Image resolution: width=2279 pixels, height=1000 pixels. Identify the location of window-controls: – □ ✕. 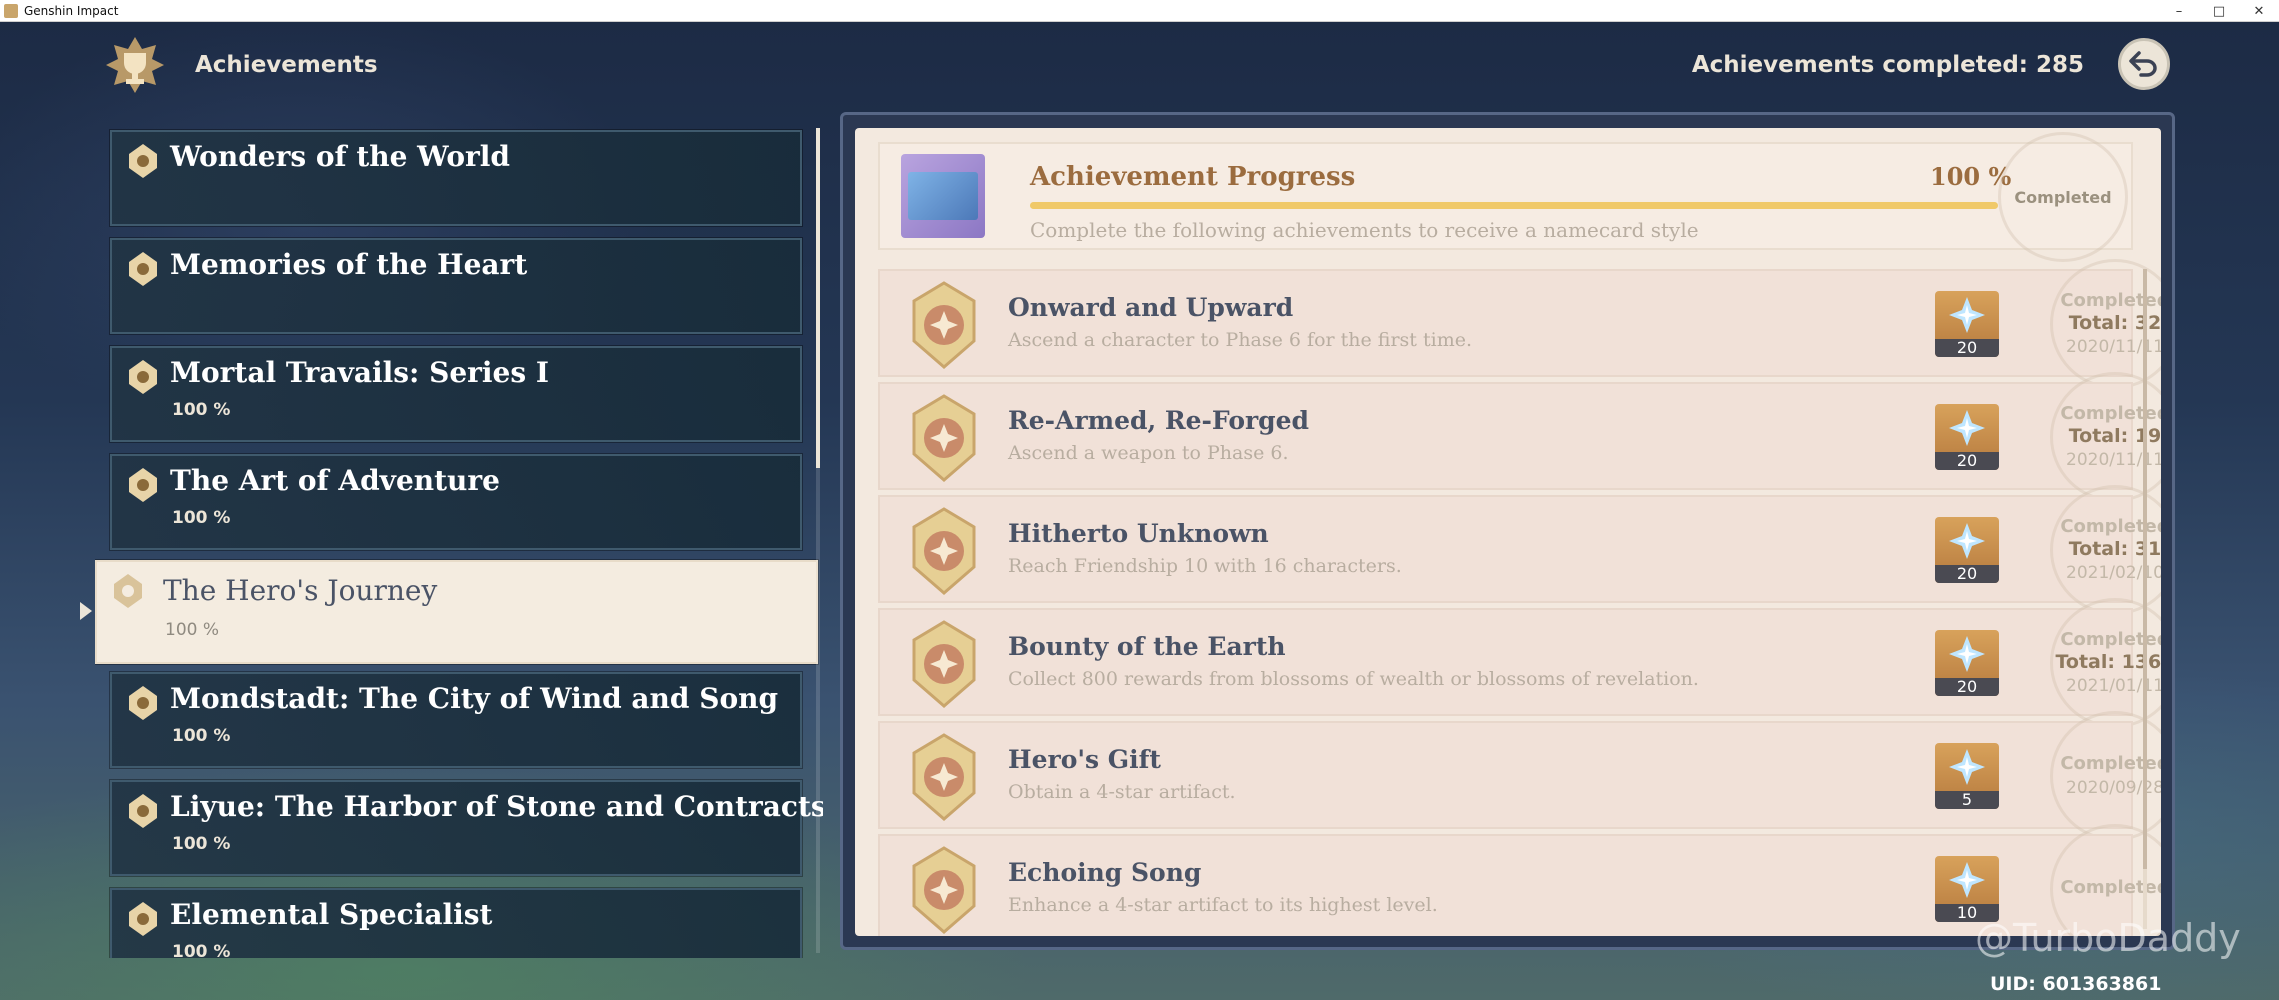
(2219, 11).